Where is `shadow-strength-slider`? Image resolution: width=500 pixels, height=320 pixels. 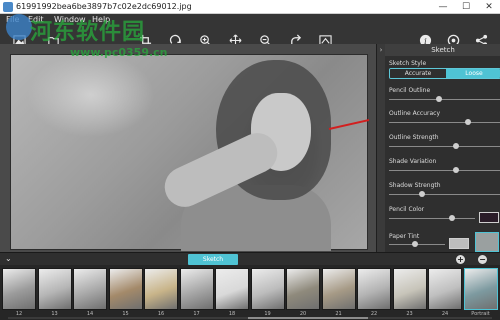
shadow-strength-slider is located at coordinates (444, 194).